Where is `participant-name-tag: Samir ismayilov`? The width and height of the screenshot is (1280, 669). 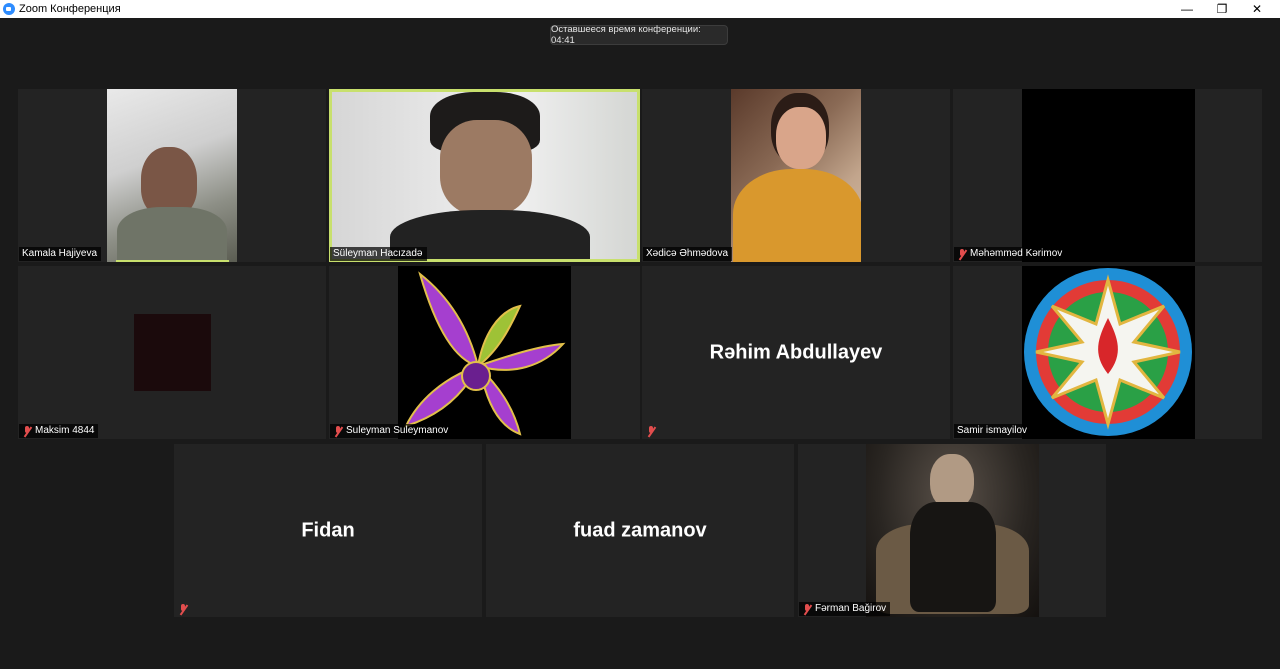 participant-name-tag: Samir ismayilov is located at coordinates (993, 431).